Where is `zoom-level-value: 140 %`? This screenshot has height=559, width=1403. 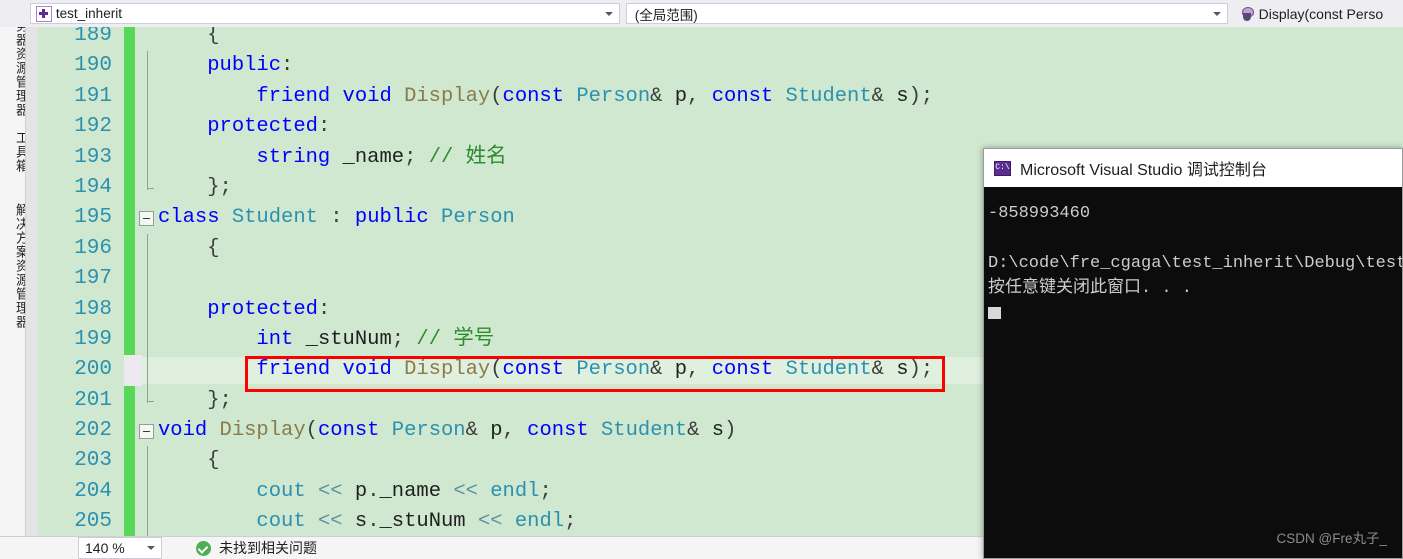 zoom-level-value: 140 % is located at coordinates (105, 548).